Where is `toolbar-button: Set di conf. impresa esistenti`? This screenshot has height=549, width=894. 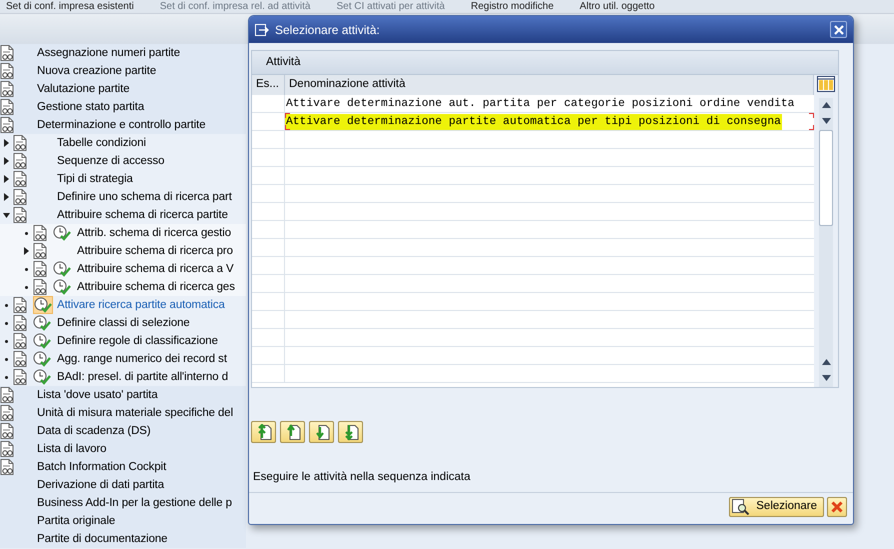
toolbar-button: Set di conf. impresa esistenti is located at coordinates (70, 6).